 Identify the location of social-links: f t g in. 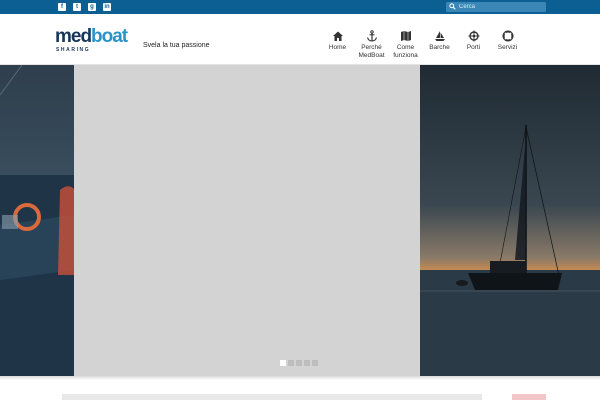
(84, 7).